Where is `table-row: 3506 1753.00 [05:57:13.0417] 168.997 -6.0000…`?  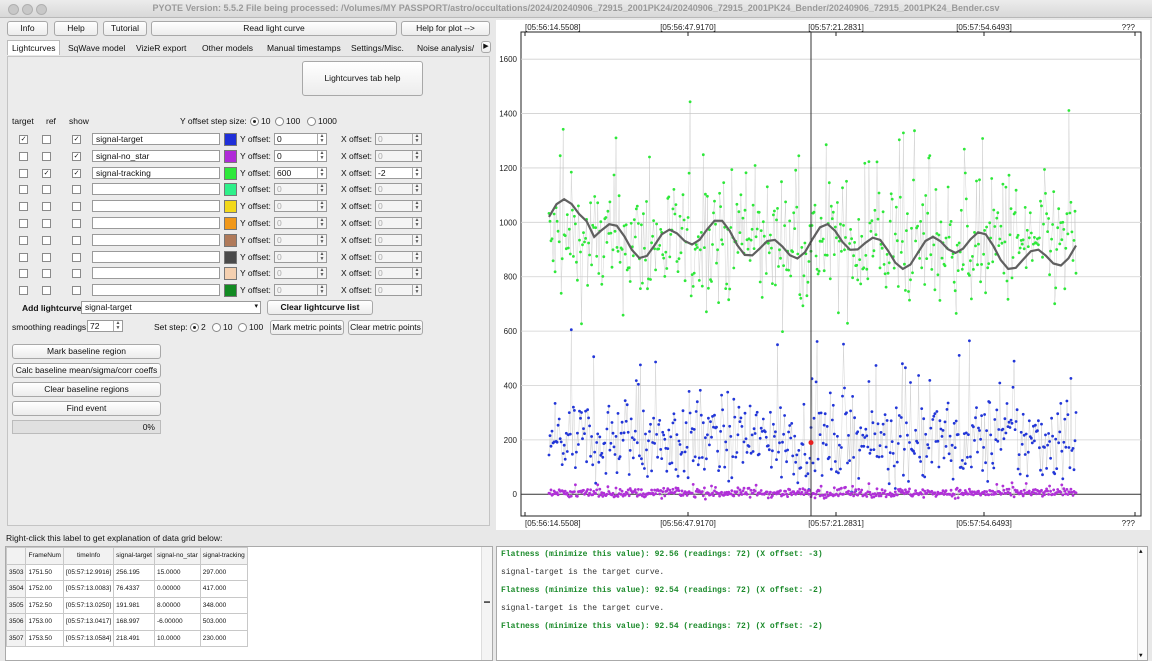 table-row: 3506 1753.00 [05:57:13.0417] 168.997 -6.0000… is located at coordinates (127, 622).